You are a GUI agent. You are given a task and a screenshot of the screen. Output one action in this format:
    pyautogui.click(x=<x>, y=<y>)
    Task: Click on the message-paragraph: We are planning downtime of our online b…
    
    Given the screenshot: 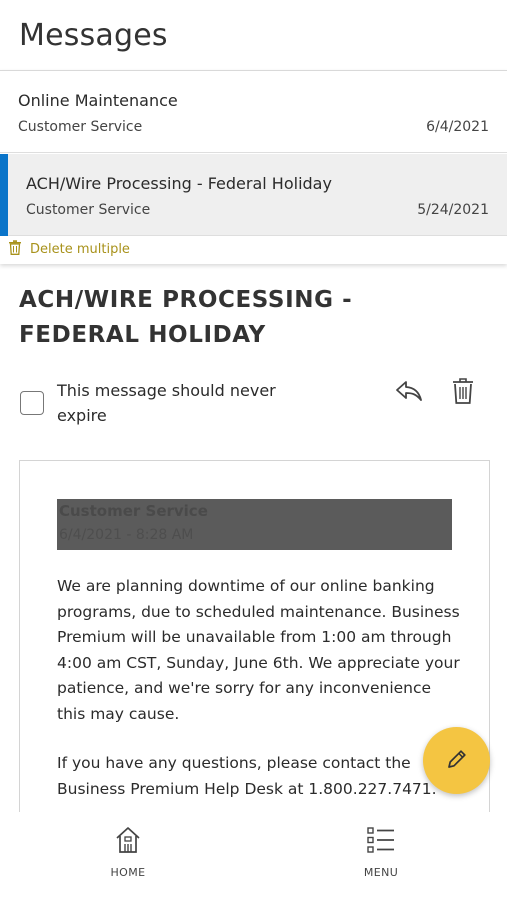 What is the action you would take?
    pyautogui.click(x=258, y=650)
    